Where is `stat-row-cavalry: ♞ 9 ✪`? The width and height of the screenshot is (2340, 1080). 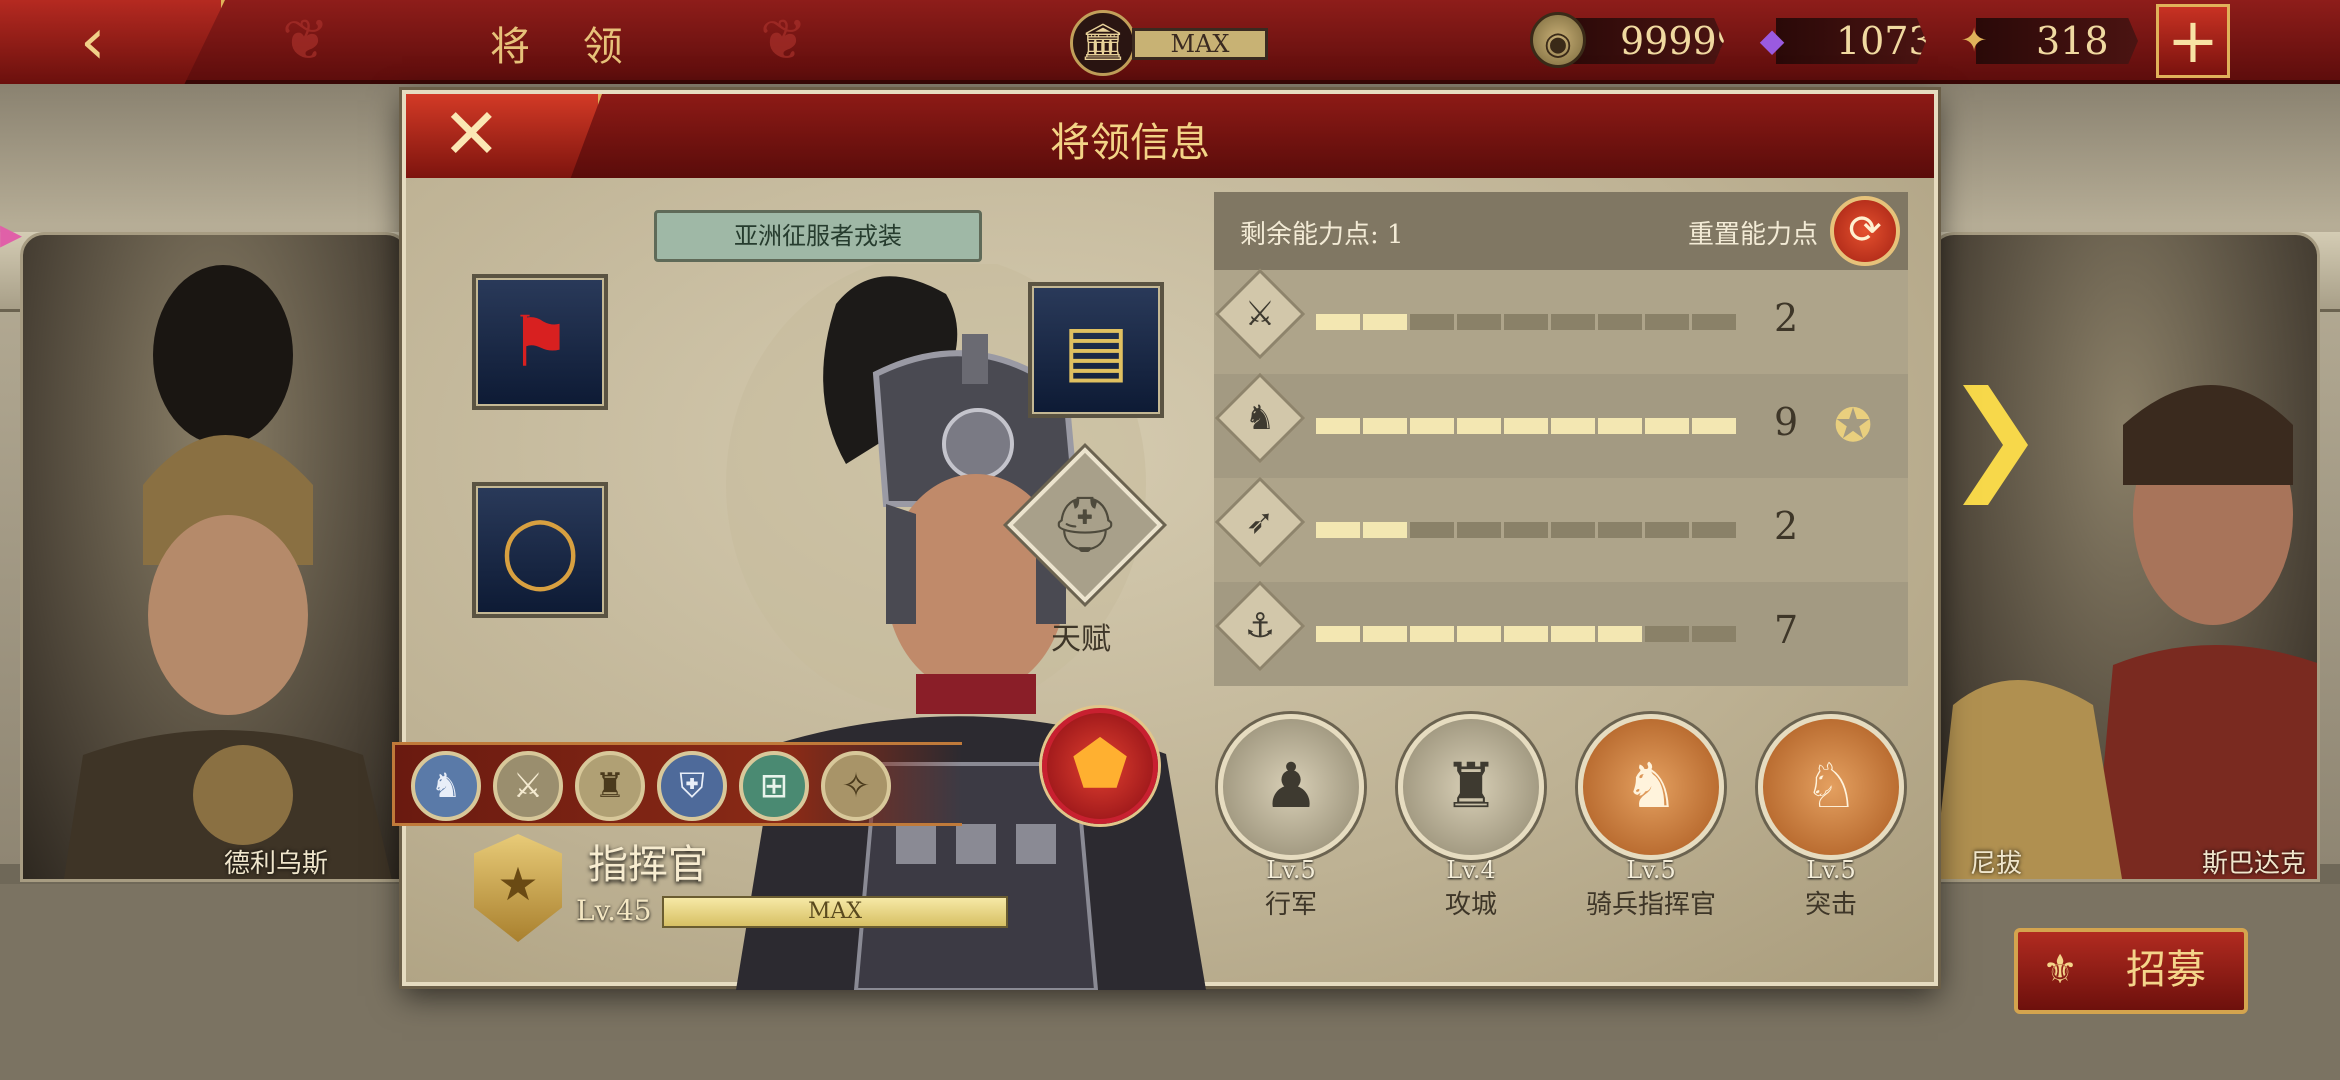
stat-row-cavalry: ♞ 9 ✪ is located at coordinates (1561, 425).